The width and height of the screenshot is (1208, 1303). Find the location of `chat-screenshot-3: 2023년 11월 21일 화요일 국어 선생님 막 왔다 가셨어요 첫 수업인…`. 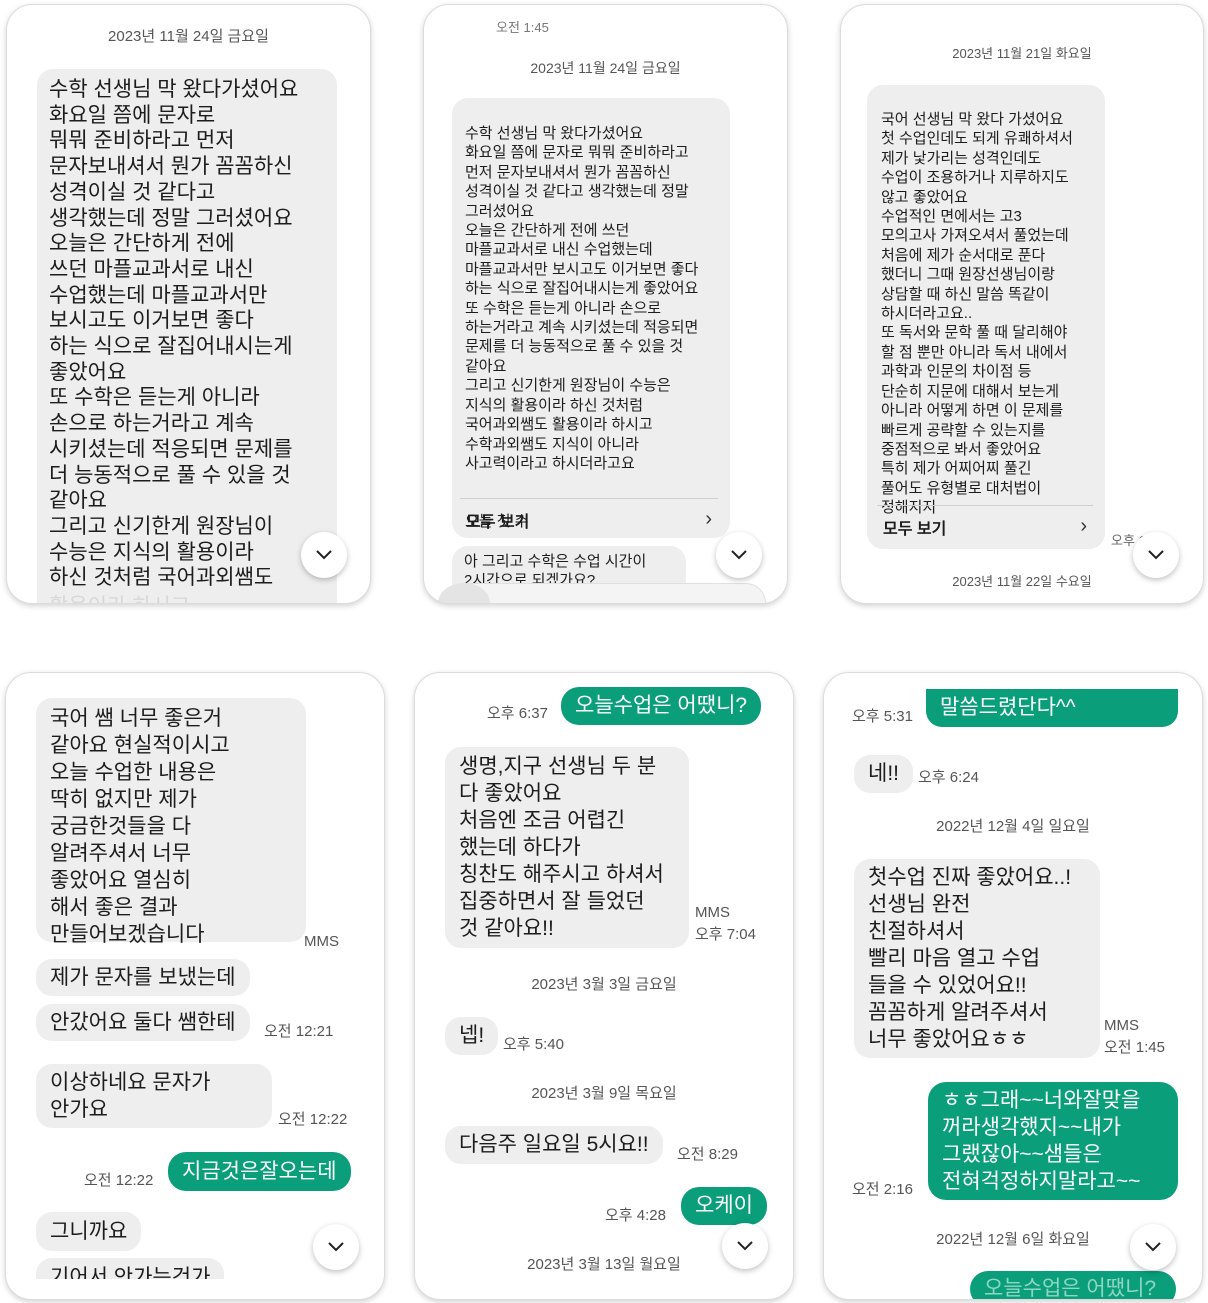

chat-screenshot-3: 2023년 11월 21일 화요일 국어 선생님 막 왔다 가셨어요 첫 수업인… is located at coordinates (1022, 304).